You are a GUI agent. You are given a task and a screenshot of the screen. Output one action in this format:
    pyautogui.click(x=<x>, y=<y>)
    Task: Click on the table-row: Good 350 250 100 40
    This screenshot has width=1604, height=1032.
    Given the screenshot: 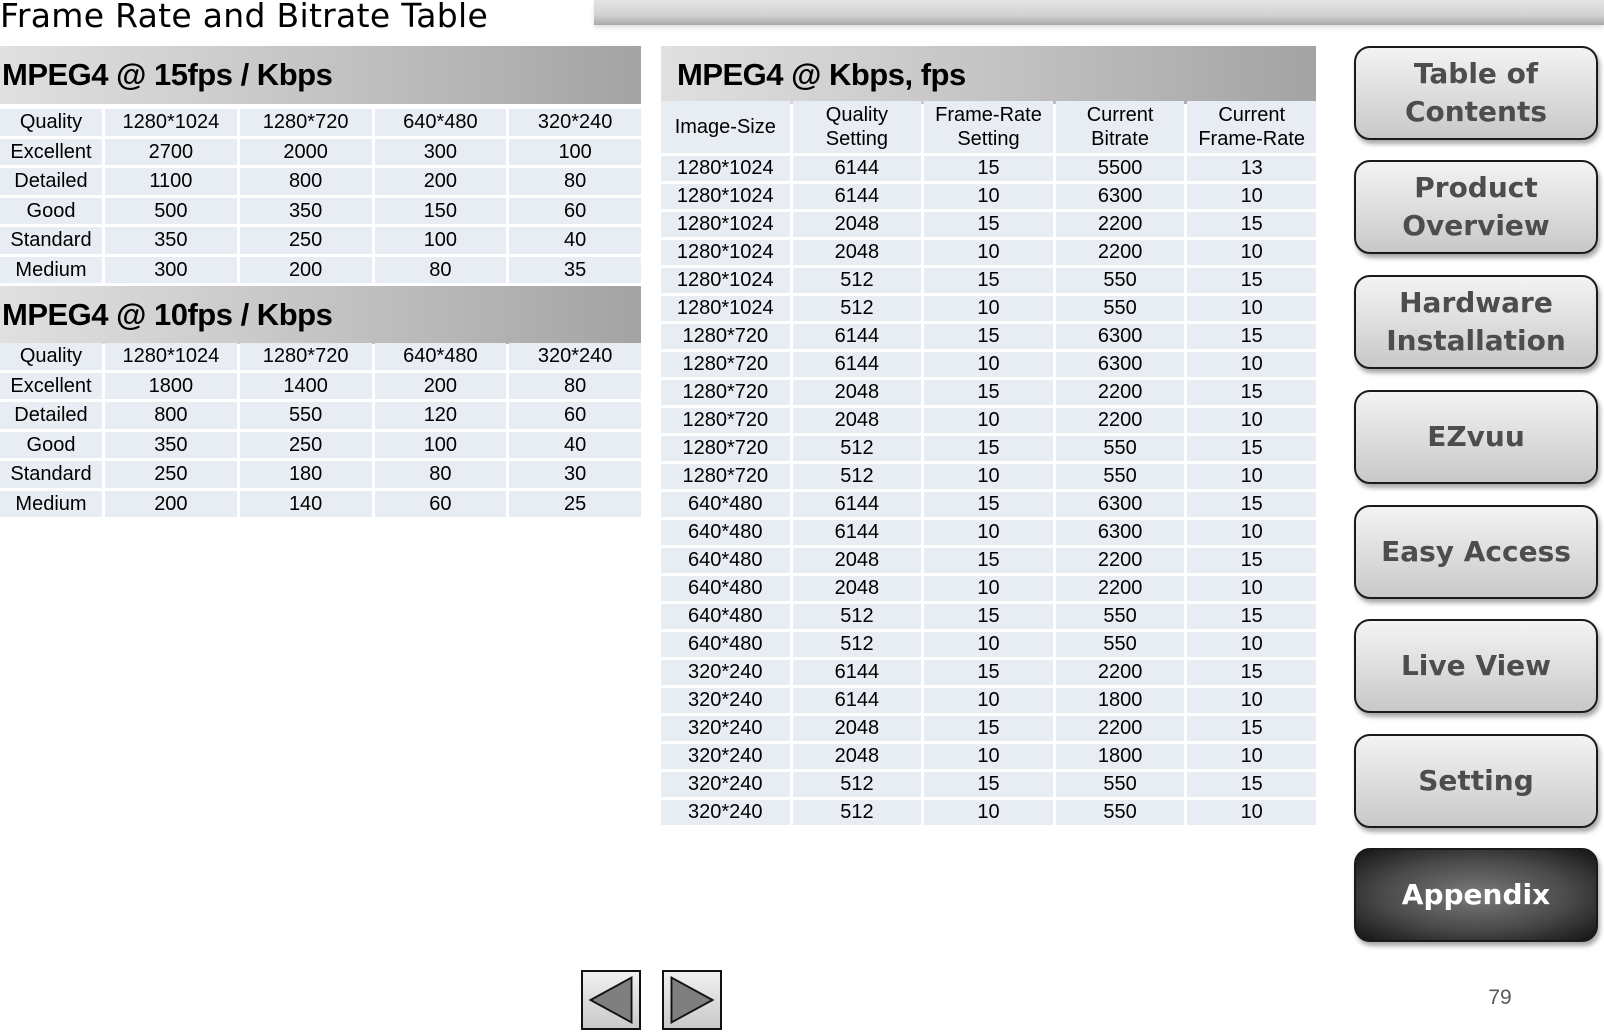 What is the action you would take?
    pyautogui.click(x=320, y=444)
    